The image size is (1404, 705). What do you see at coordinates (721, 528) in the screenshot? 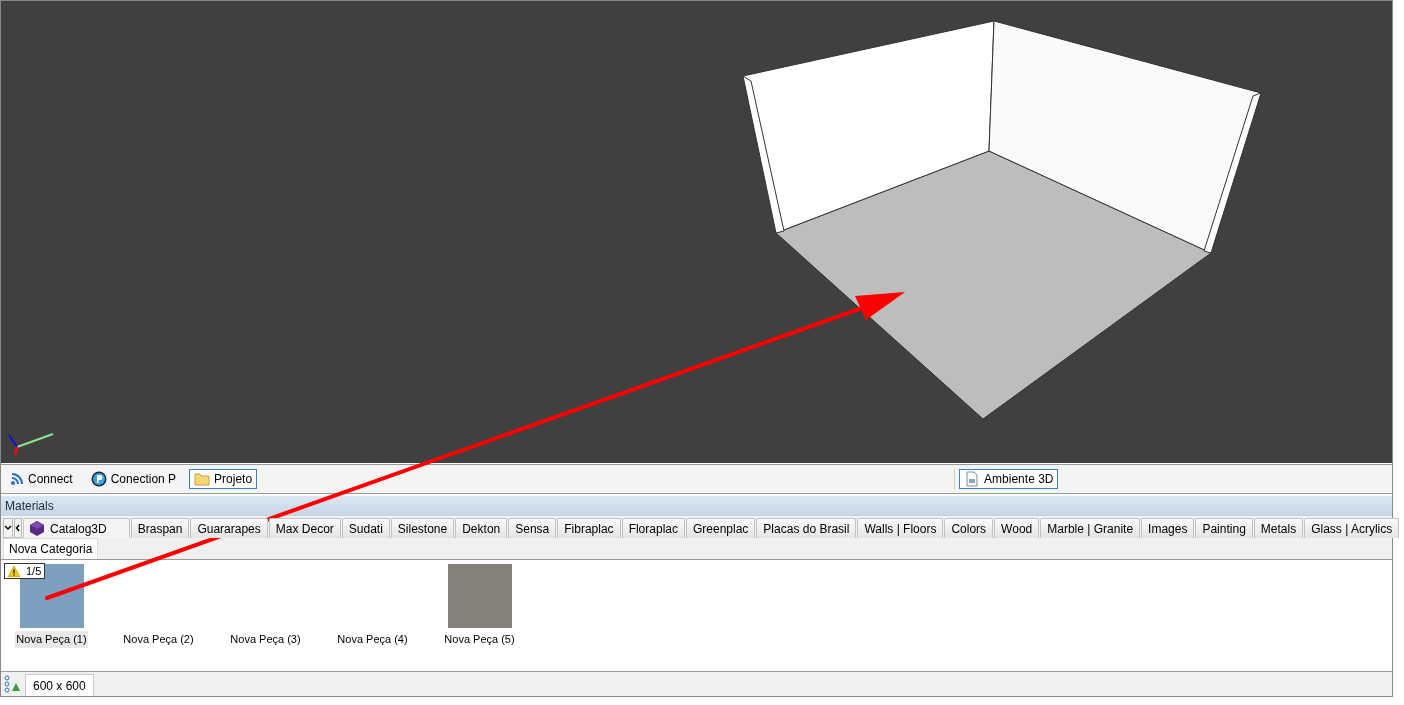
I see `material-tab: Greenplac` at bounding box center [721, 528].